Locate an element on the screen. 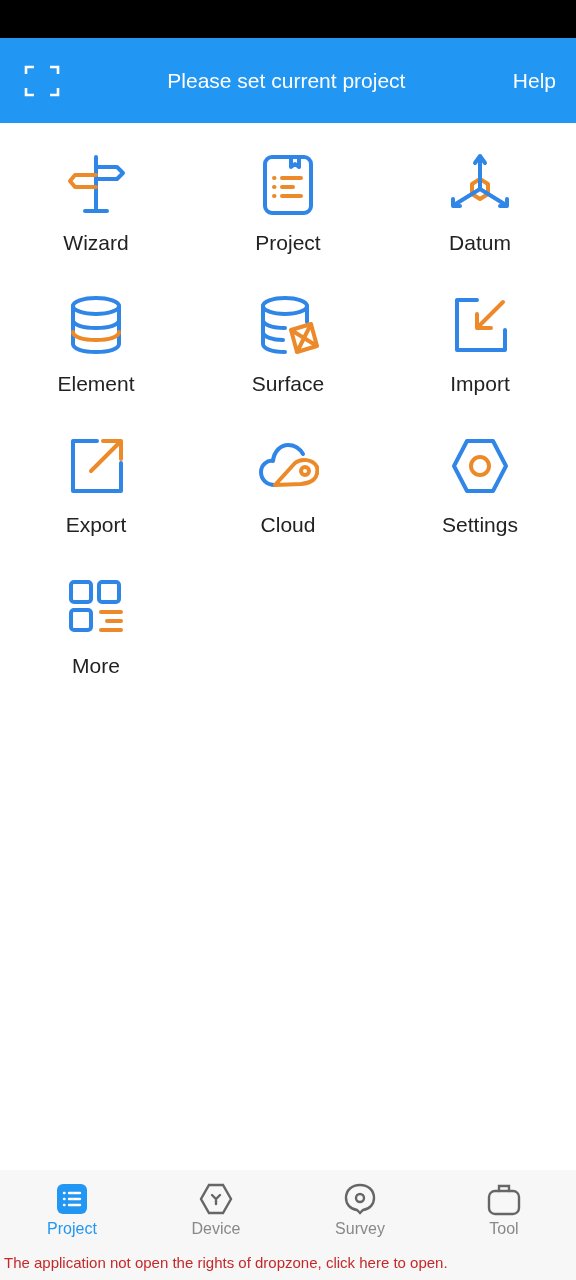 Image resolution: width=576 pixels, height=1280 pixels. location-pin-icon is located at coordinates (360, 1199).